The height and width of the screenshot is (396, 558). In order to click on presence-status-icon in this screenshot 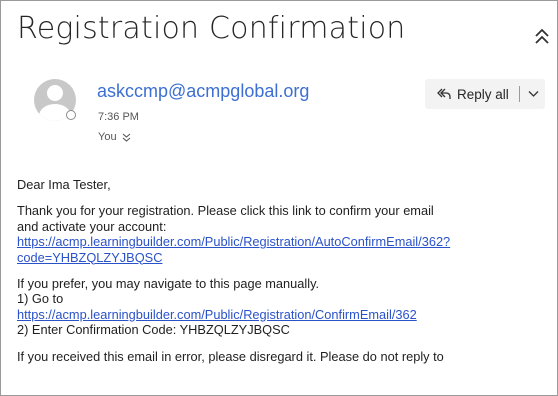, I will do `click(71, 115)`.